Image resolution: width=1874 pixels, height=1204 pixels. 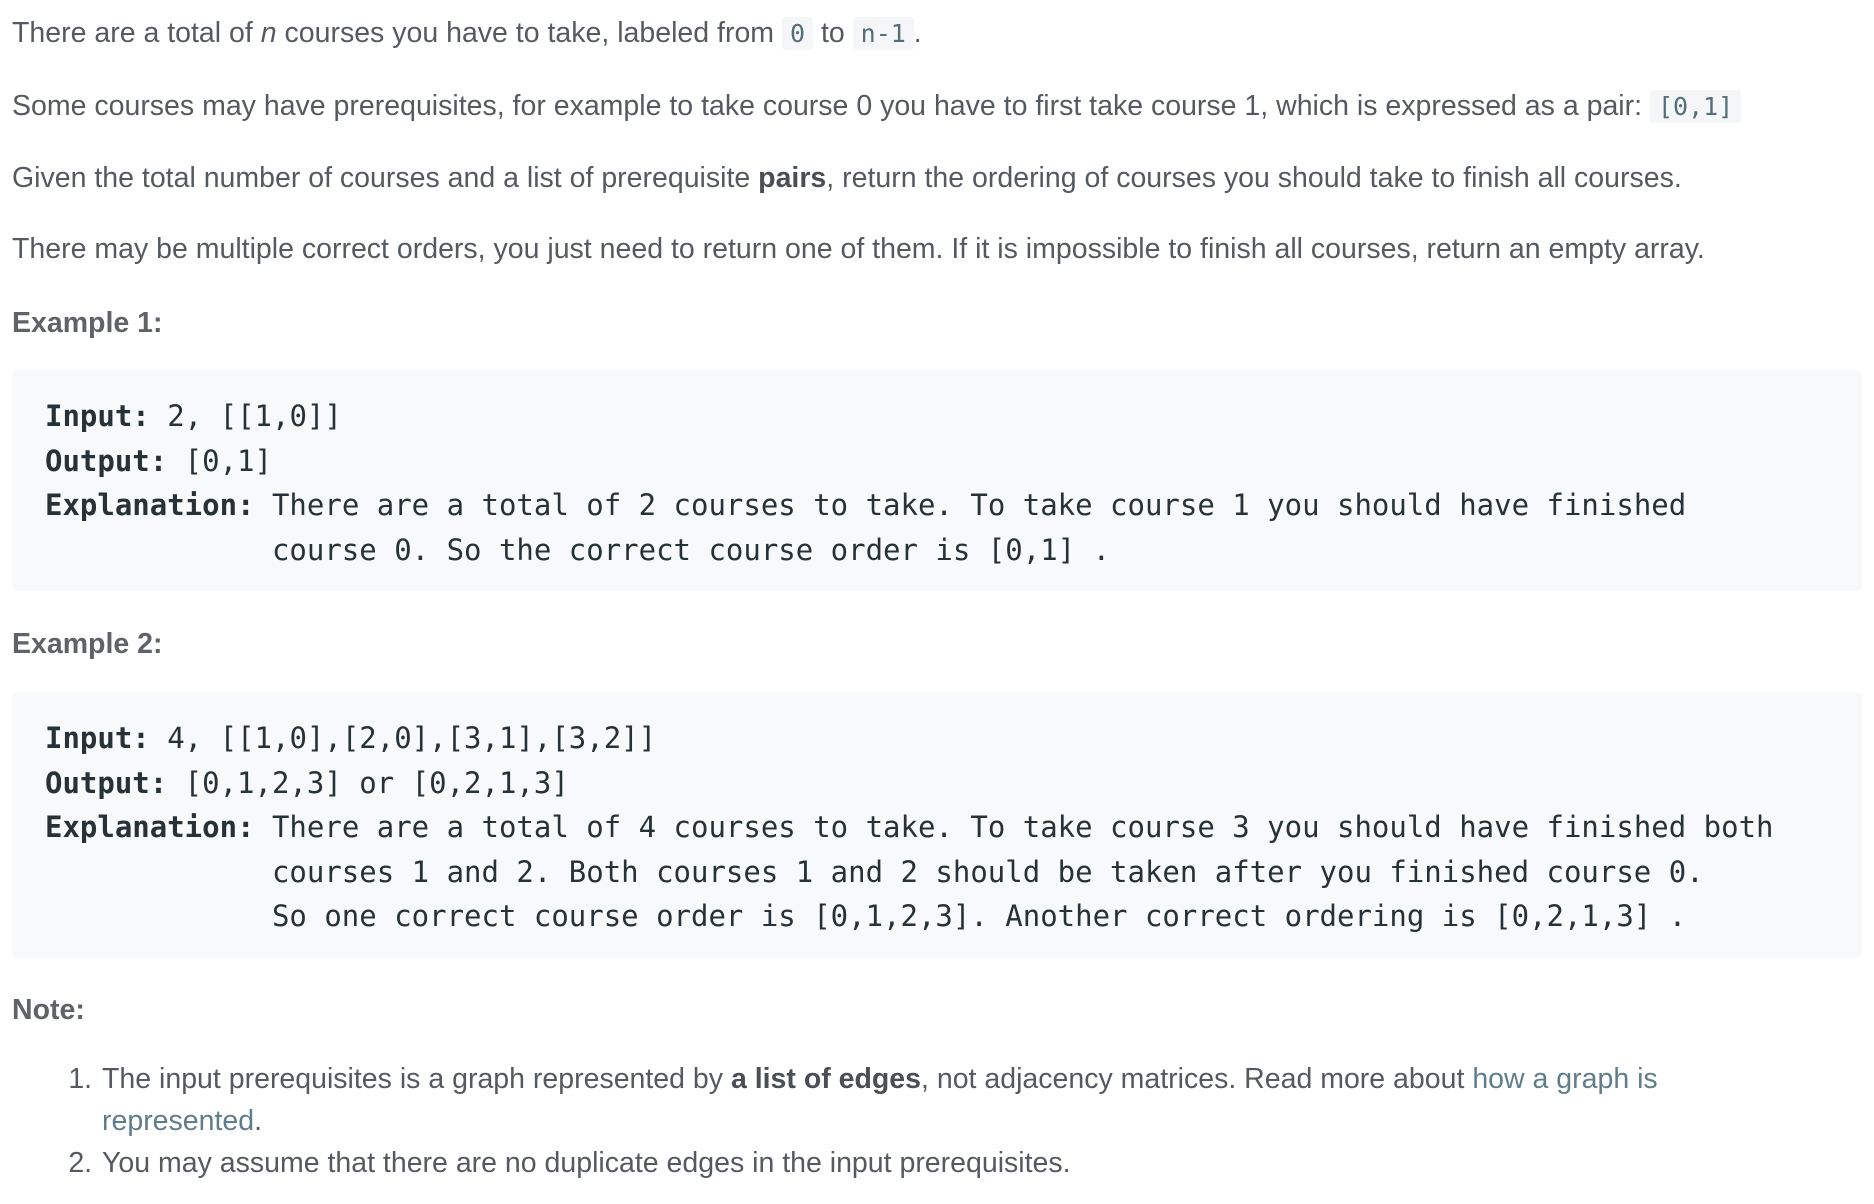 What do you see at coordinates (87, 644) in the screenshot?
I see `example-2-heading: Example 2:` at bounding box center [87, 644].